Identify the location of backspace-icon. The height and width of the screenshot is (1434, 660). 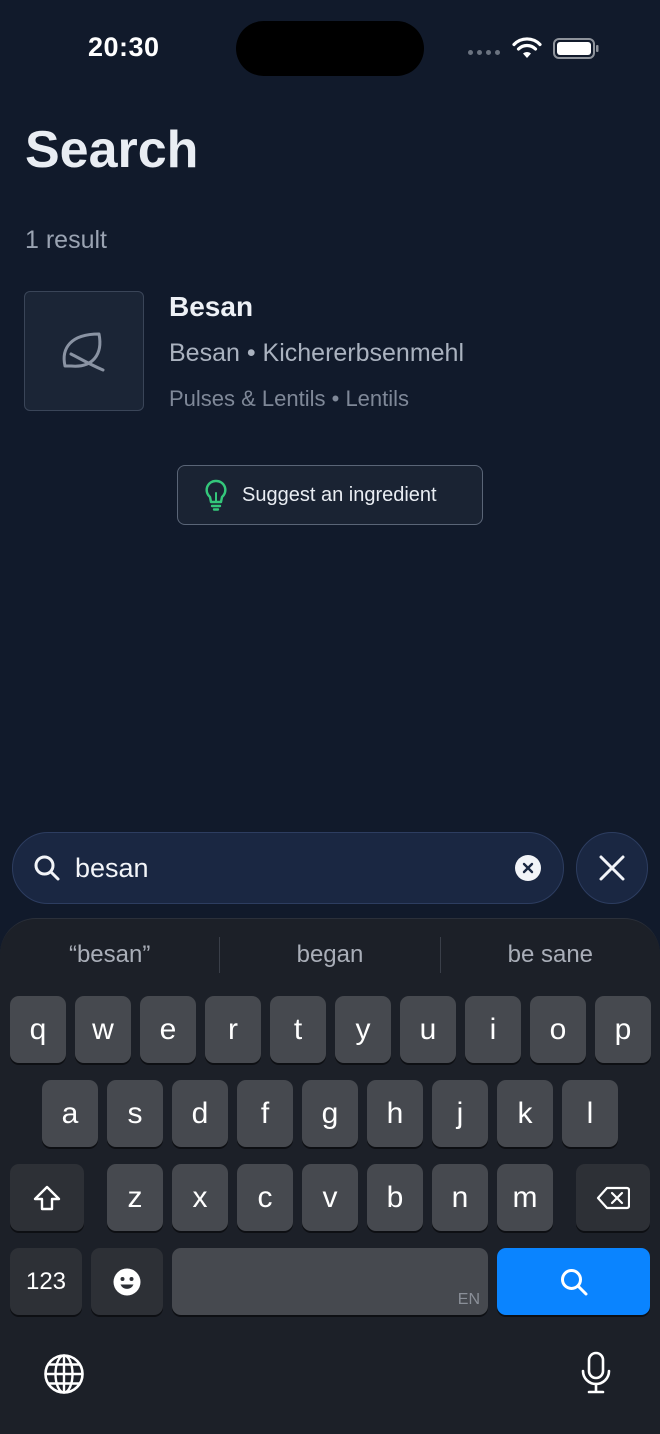
(613, 1197).